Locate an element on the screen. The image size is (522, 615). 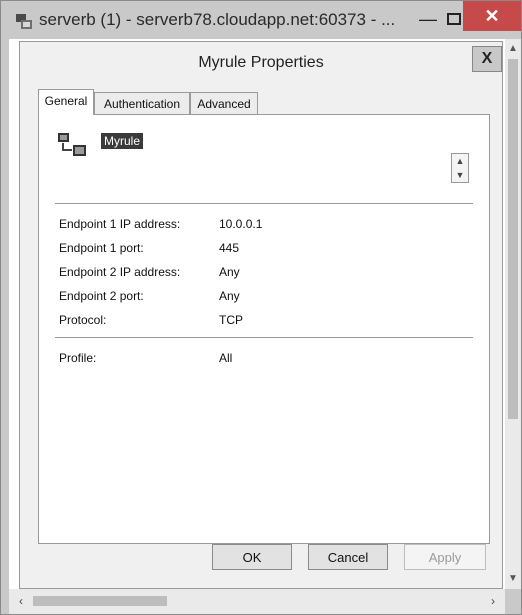
endpoint1-port-value: 445 is located at coordinates (229, 248).